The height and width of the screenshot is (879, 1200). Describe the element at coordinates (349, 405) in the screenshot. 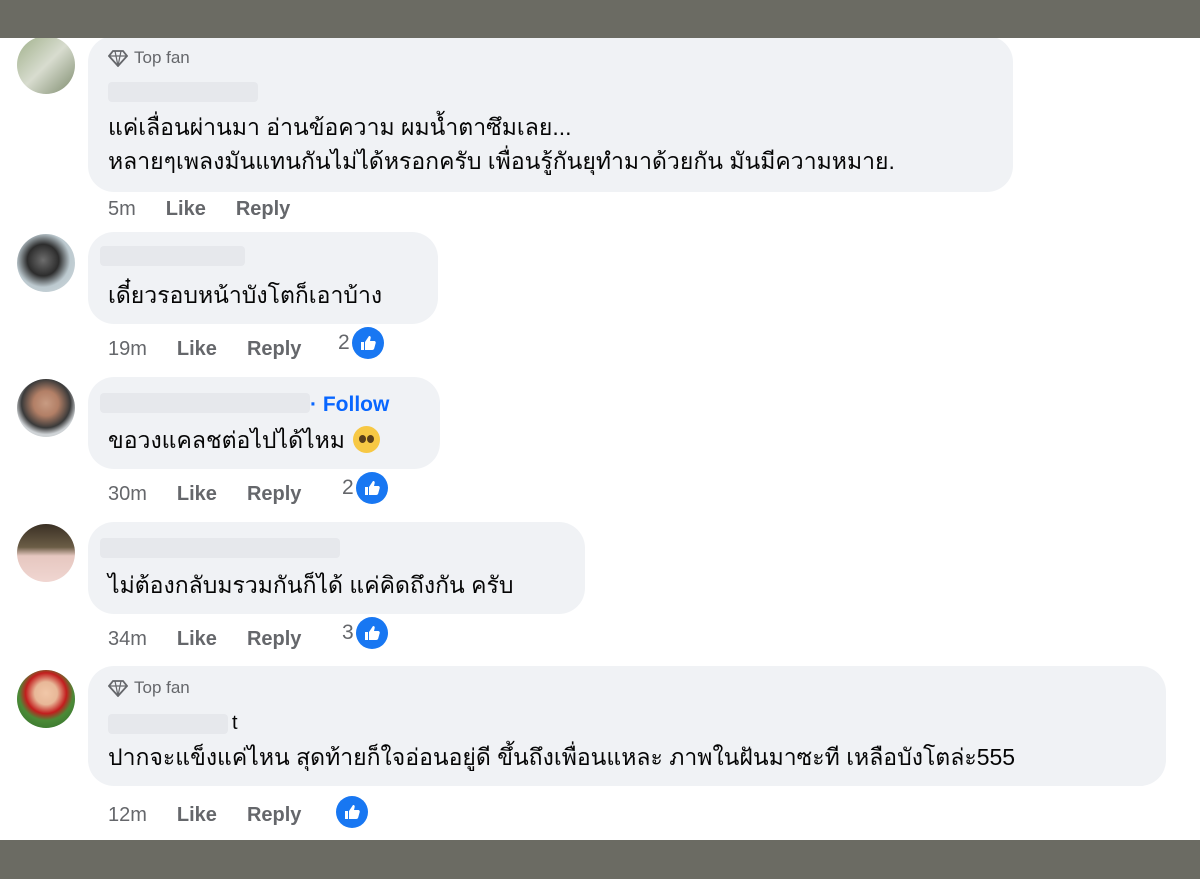

I see `follow-button: · Follow` at that location.